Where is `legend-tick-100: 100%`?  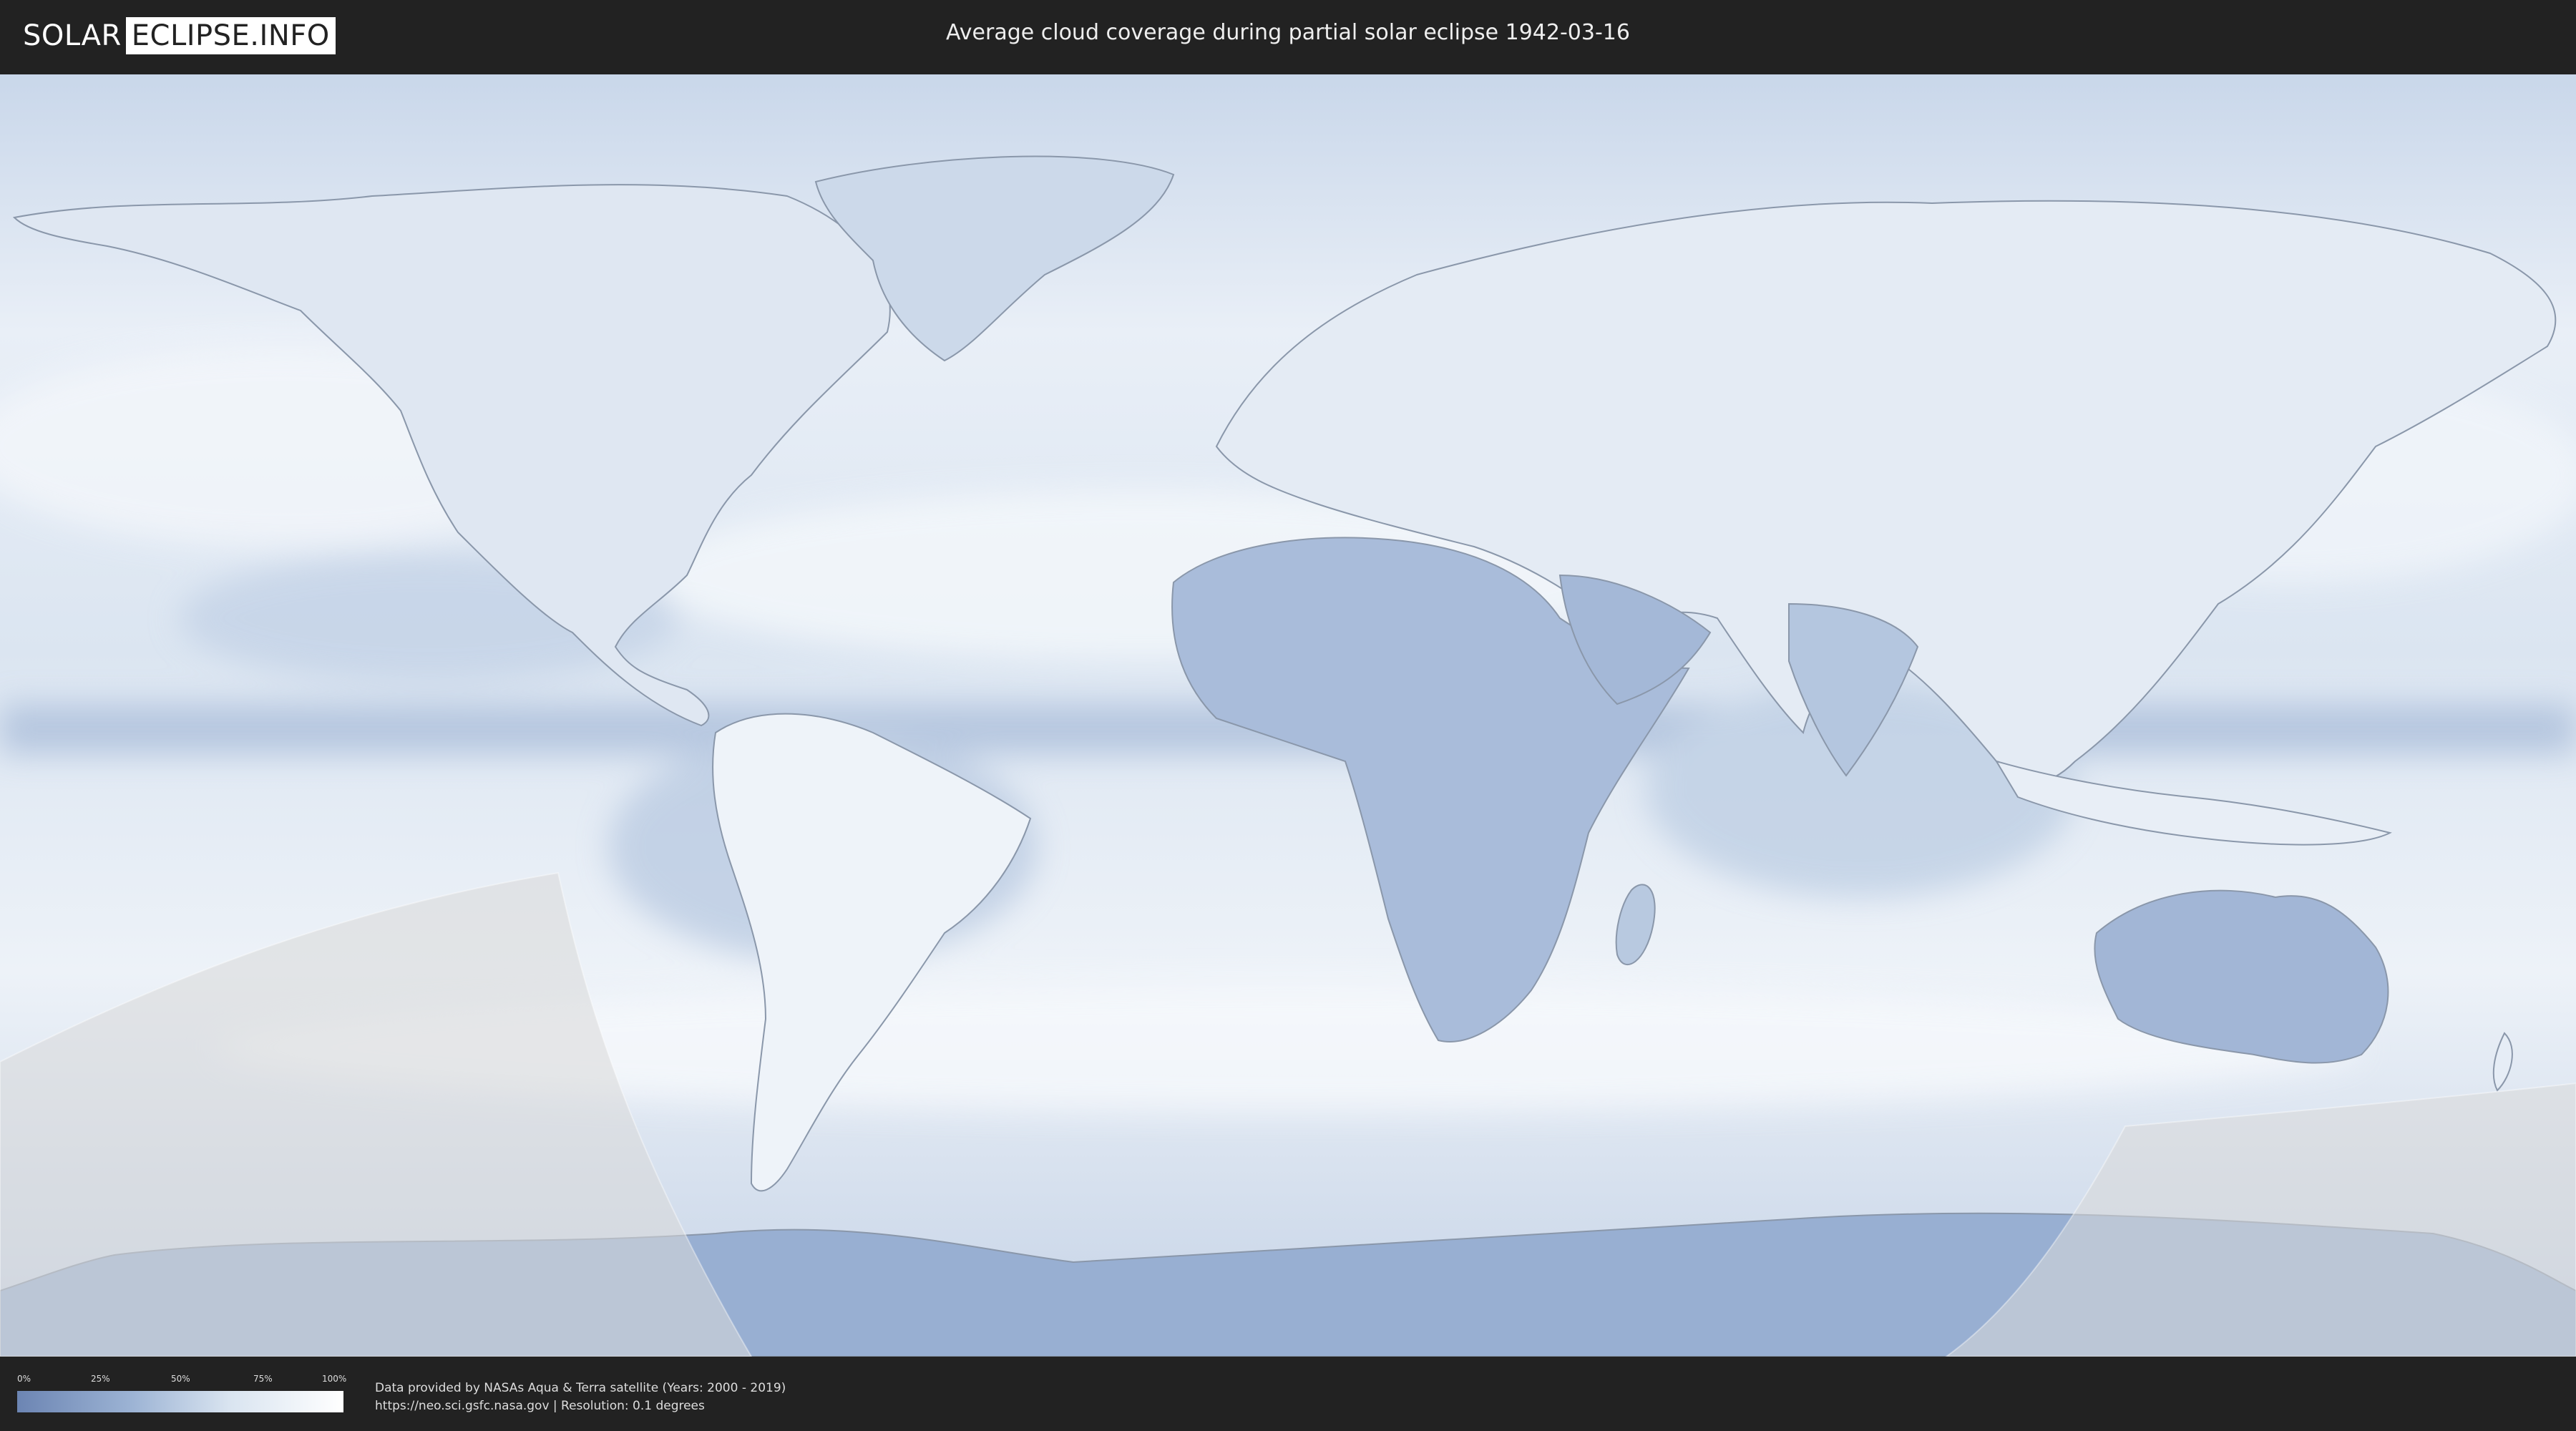 legend-tick-100: 100% is located at coordinates (334, 1379).